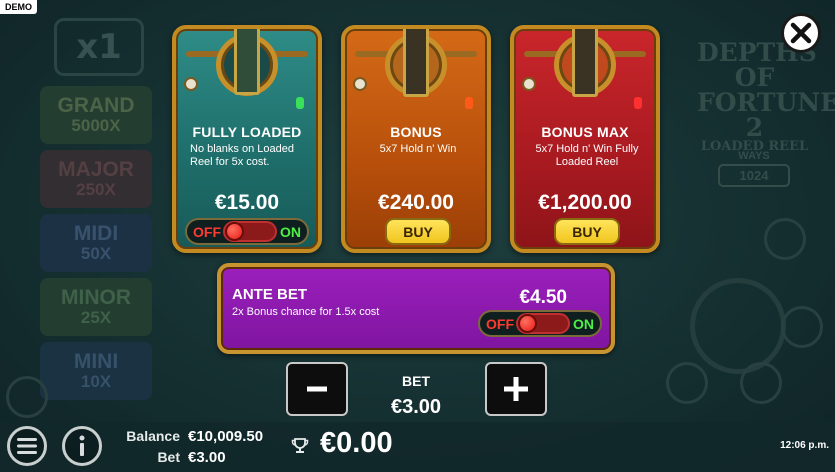 This screenshot has height=472, width=835. I want to click on card-price: €240.00, so click(416, 202).